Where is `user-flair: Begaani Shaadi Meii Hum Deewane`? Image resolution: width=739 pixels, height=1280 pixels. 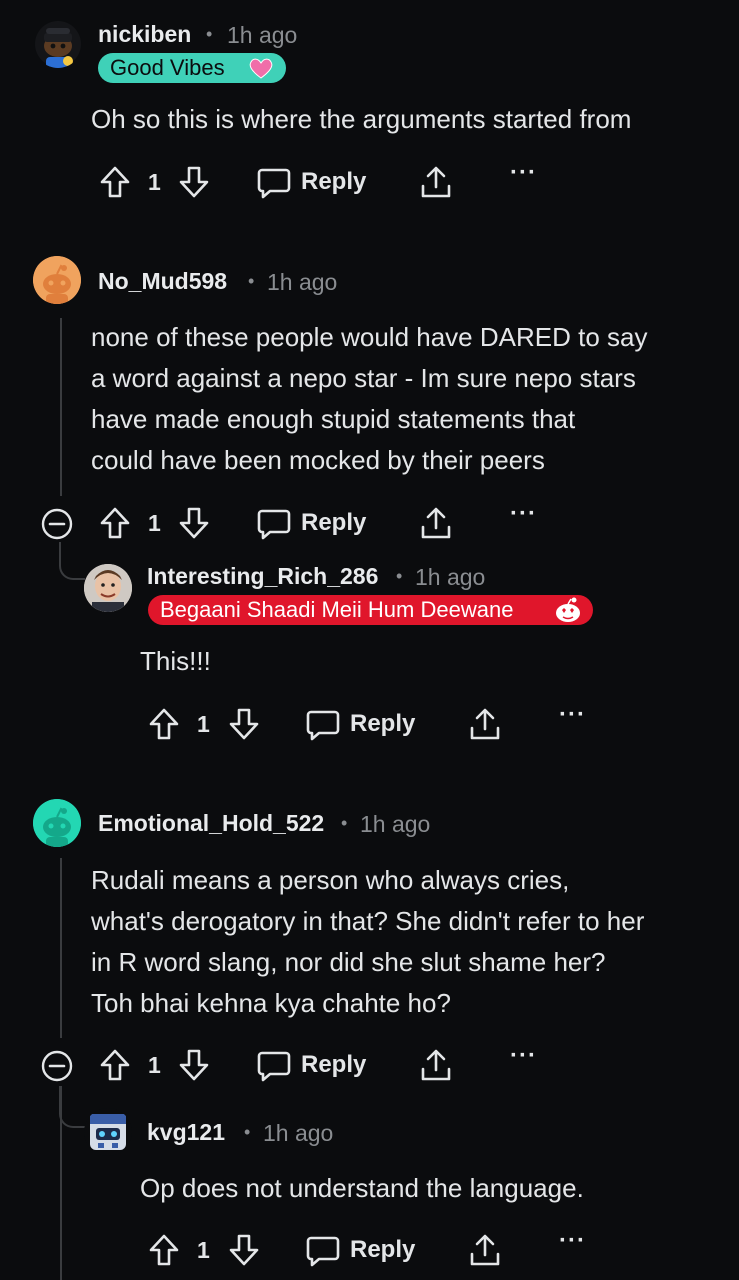 user-flair: Begaani Shaadi Meii Hum Deewane is located at coordinates (370, 610).